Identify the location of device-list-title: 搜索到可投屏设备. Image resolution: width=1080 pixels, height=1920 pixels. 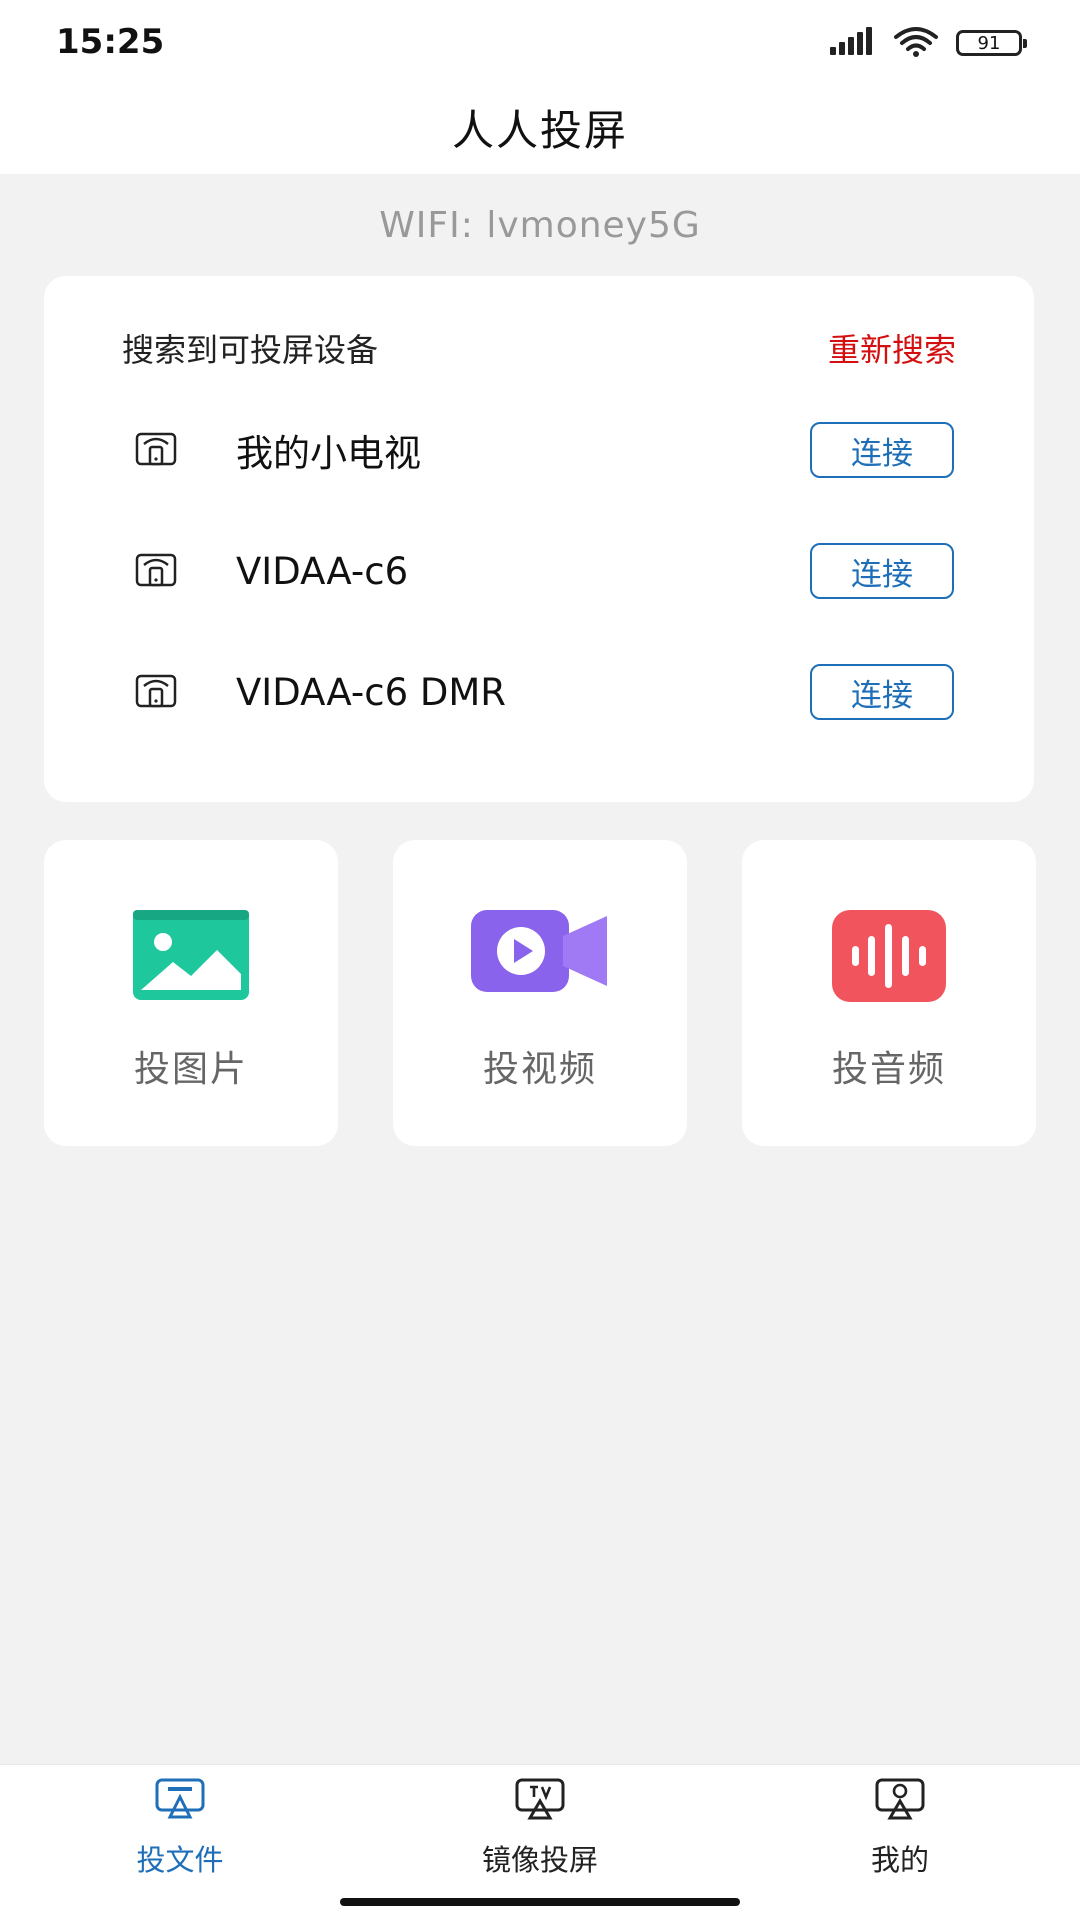
(250, 350).